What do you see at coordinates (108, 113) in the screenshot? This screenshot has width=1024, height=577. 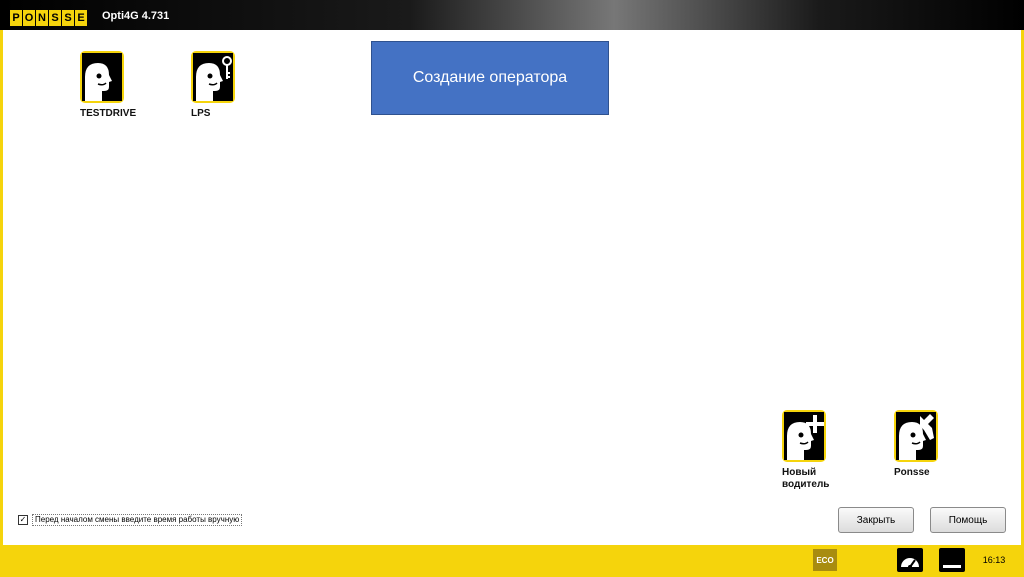 I see `user-label: TESTDRIVE` at bounding box center [108, 113].